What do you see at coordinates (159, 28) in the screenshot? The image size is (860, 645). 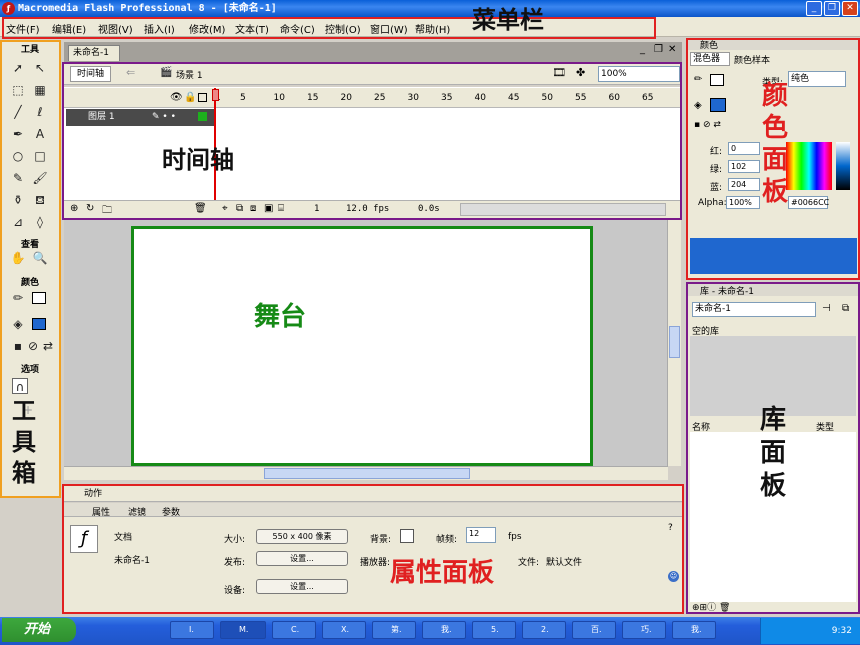 I see `menu-insert: 插入(I)` at bounding box center [159, 28].